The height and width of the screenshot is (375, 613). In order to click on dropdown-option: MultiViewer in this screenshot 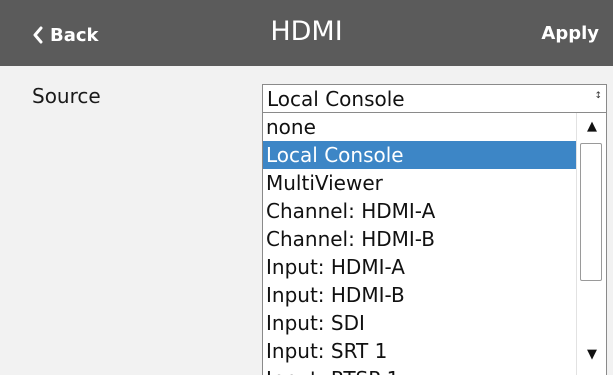, I will do `click(420, 183)`.